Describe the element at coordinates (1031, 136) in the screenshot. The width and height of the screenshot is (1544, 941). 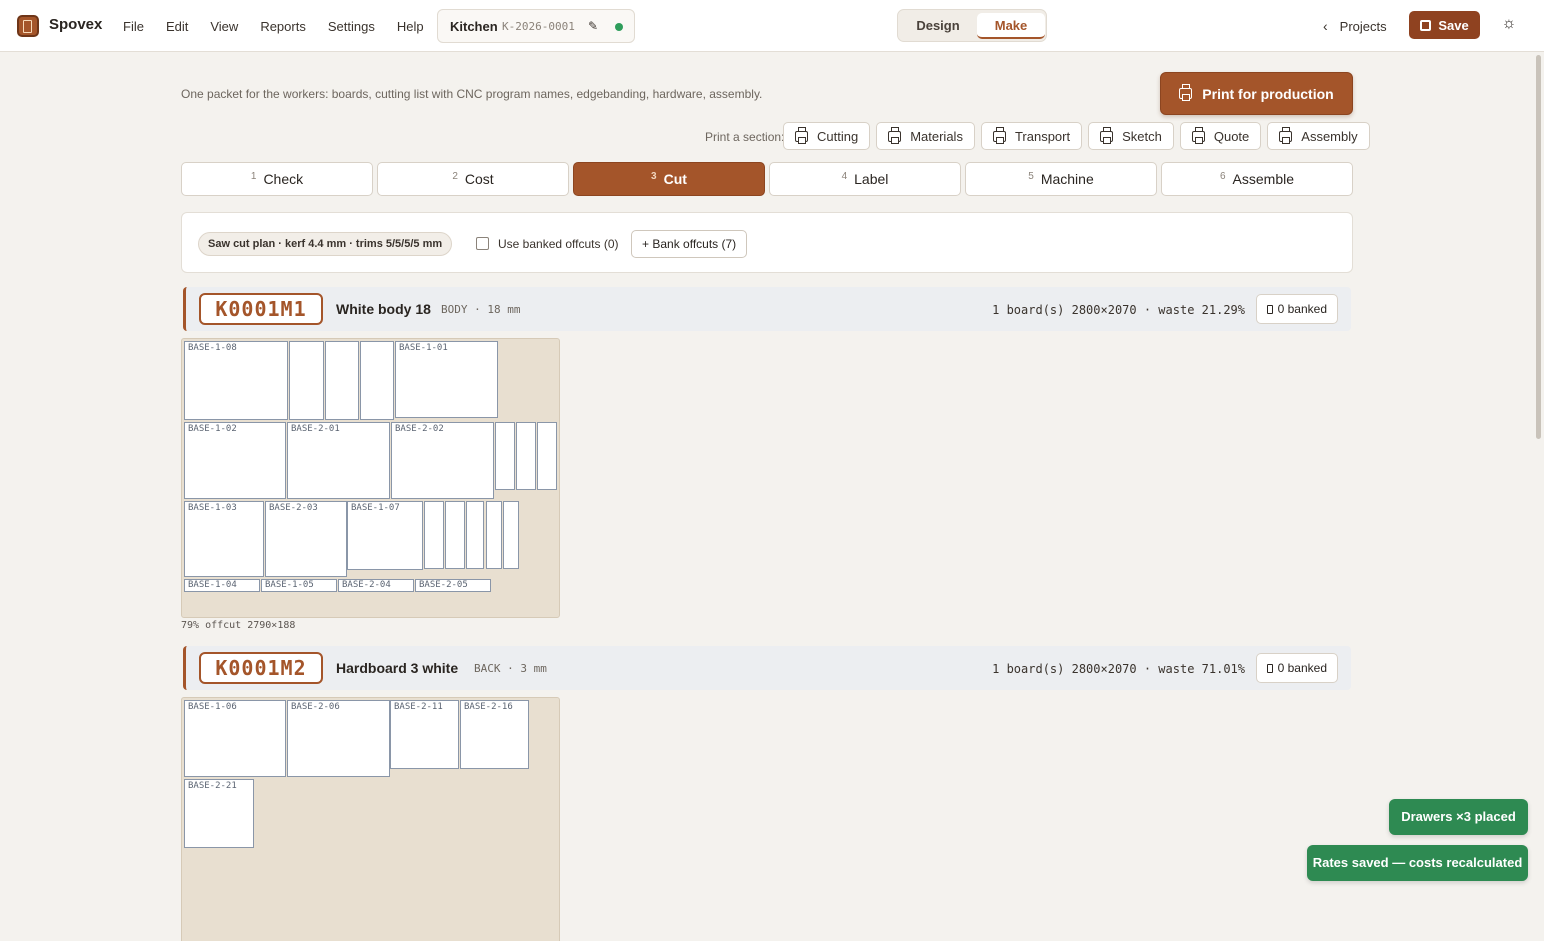
I see `print-transport-button: Transport` at that location.